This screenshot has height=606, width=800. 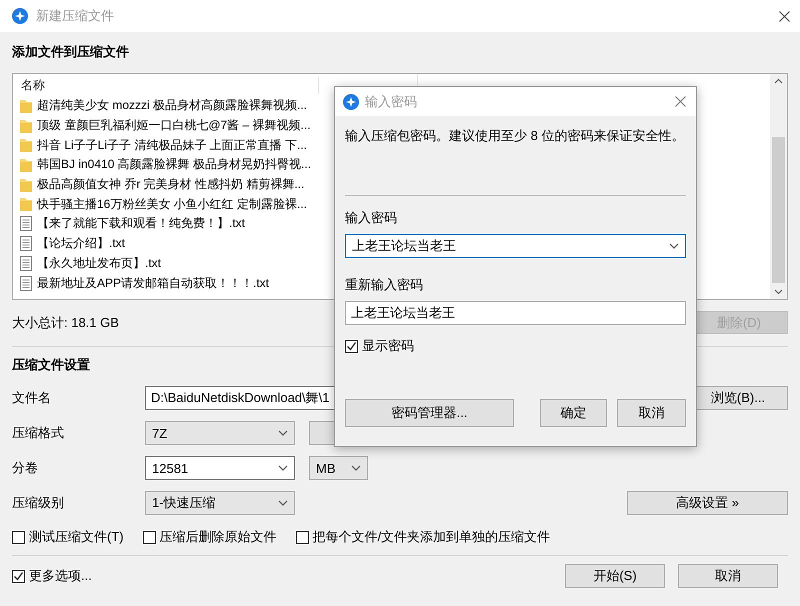 What do you see at coordinates (778, 81) in the screenshot?
I see `chevron-up-icon` at bounding box center [778, 81].